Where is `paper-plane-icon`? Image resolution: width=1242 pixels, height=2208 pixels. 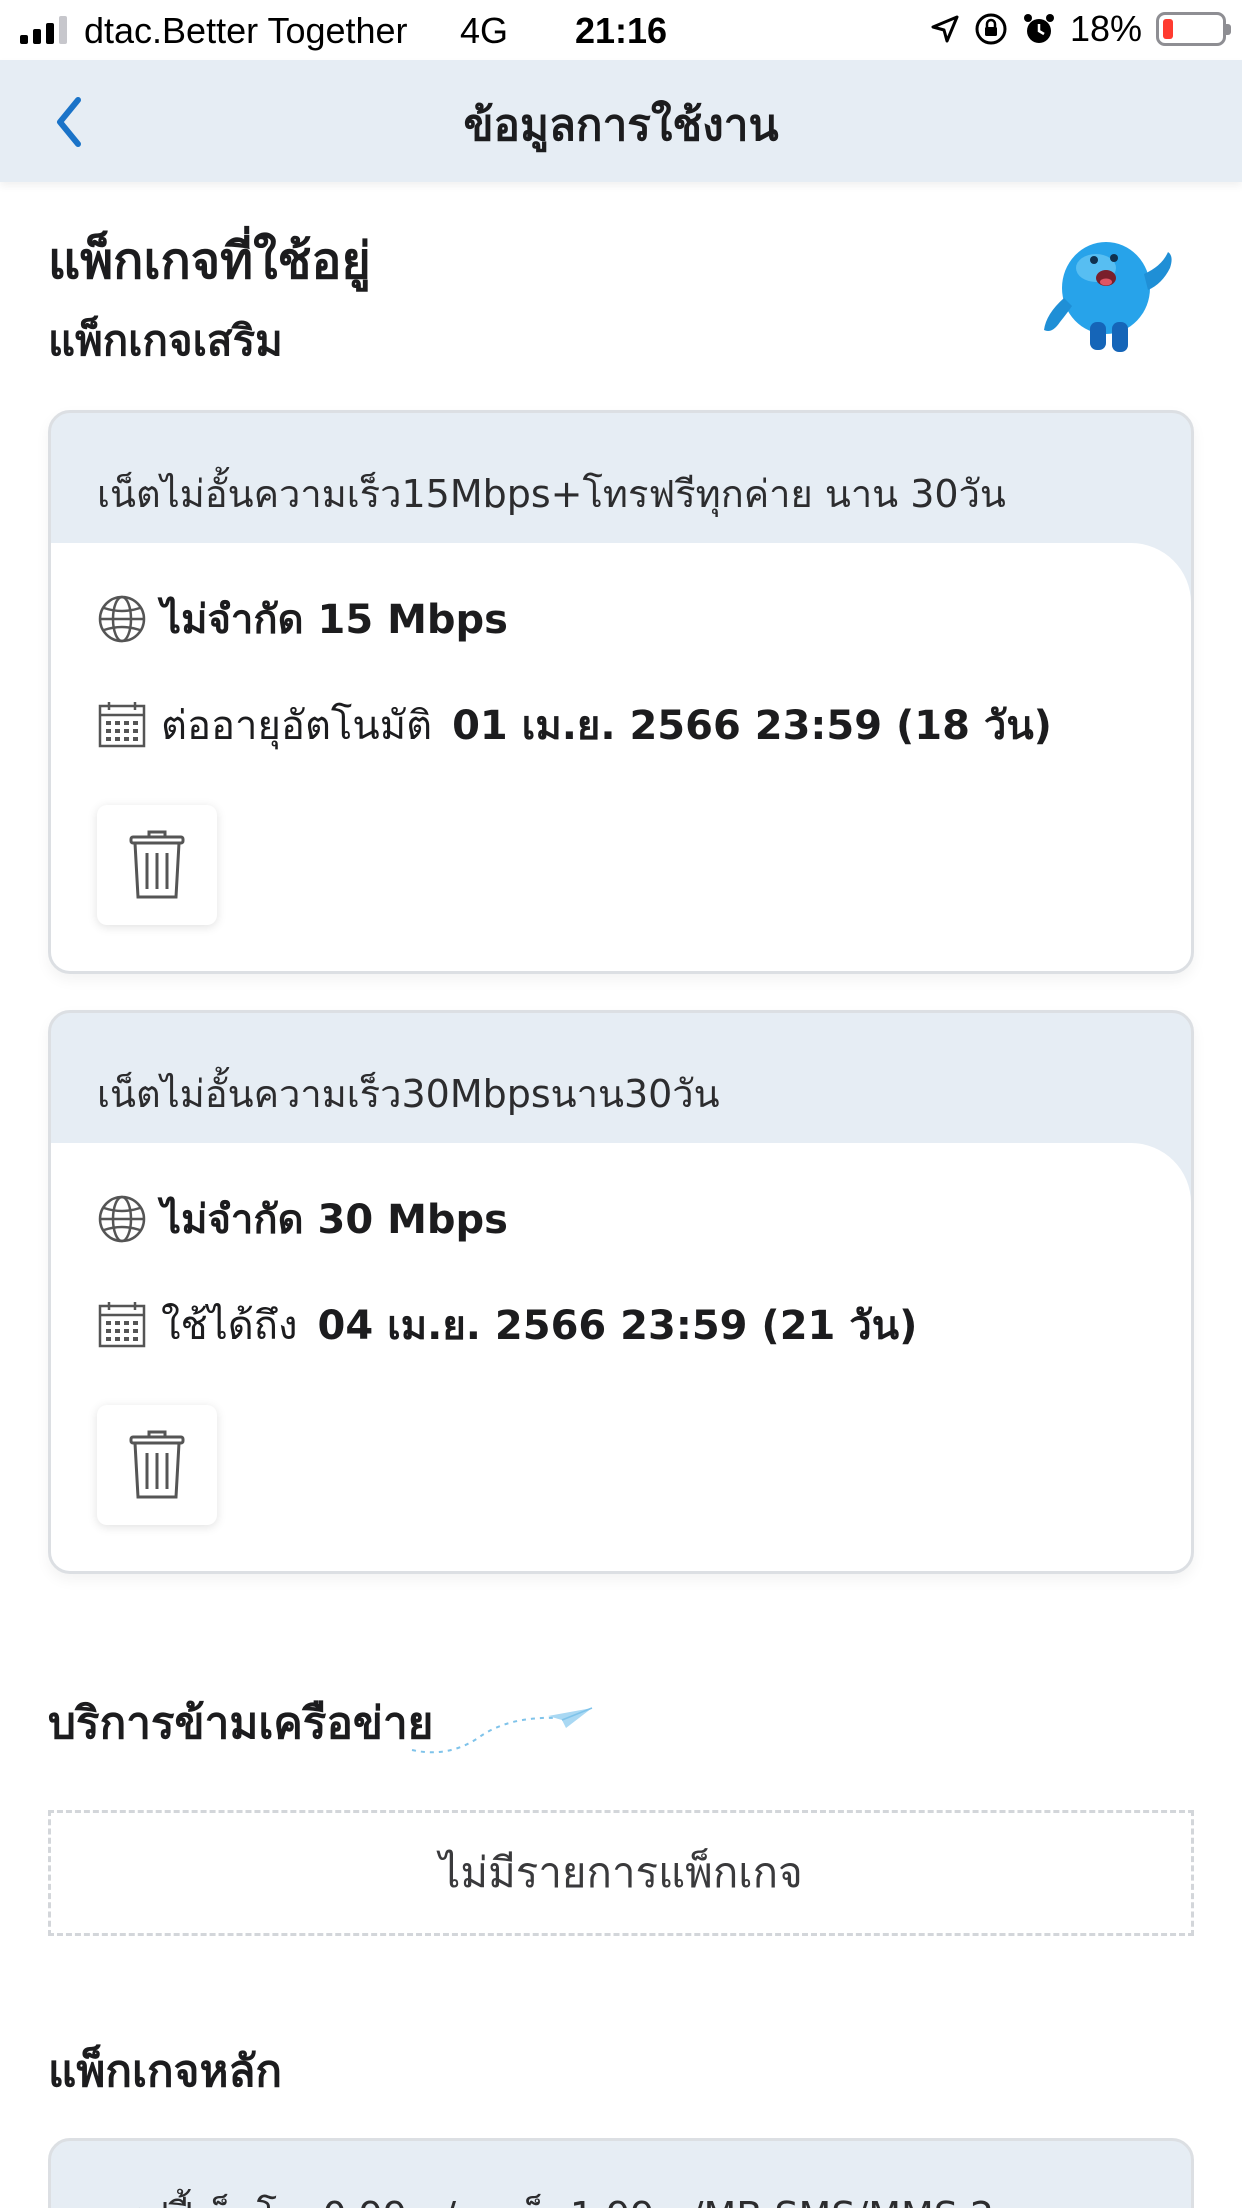
paper-plane-icon is located at coordinates (502, 1730).